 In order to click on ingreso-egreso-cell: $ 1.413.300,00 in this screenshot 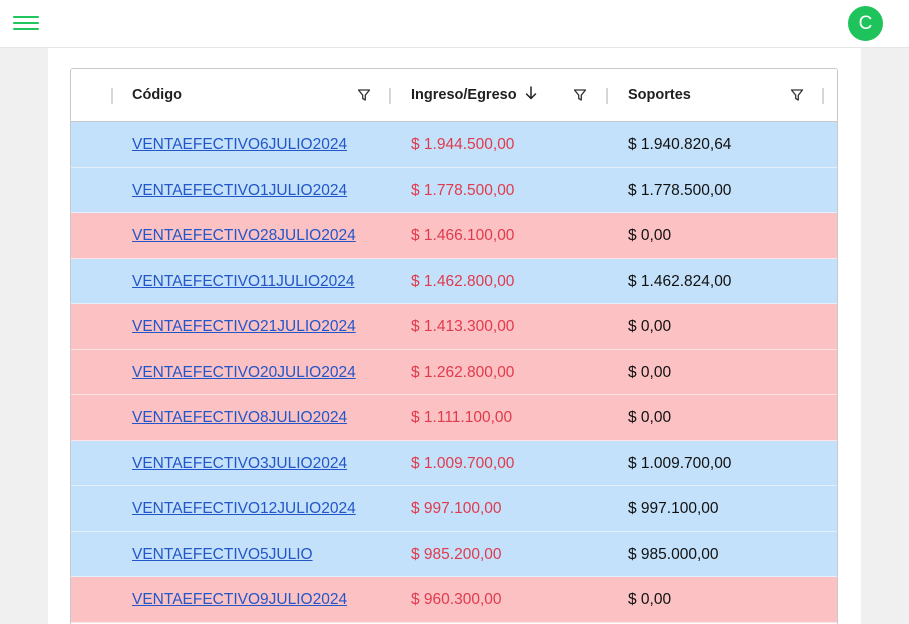, I will do `click(463, 326)`.